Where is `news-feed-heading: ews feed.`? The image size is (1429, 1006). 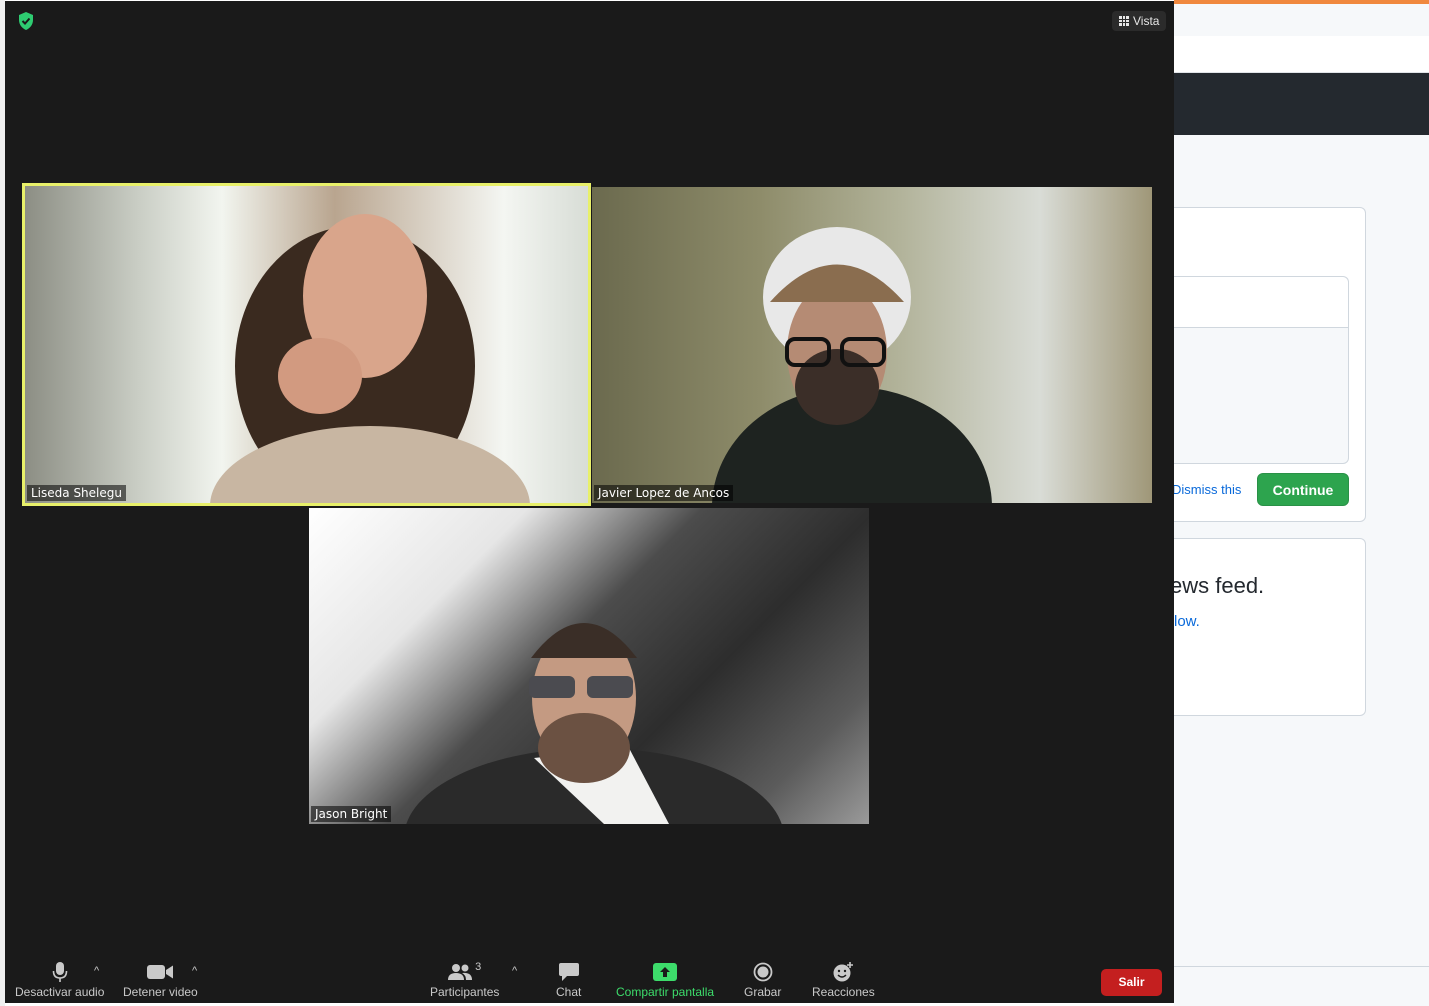 news-feed-heading: ews feed. is located at coordinates (1217, 585).